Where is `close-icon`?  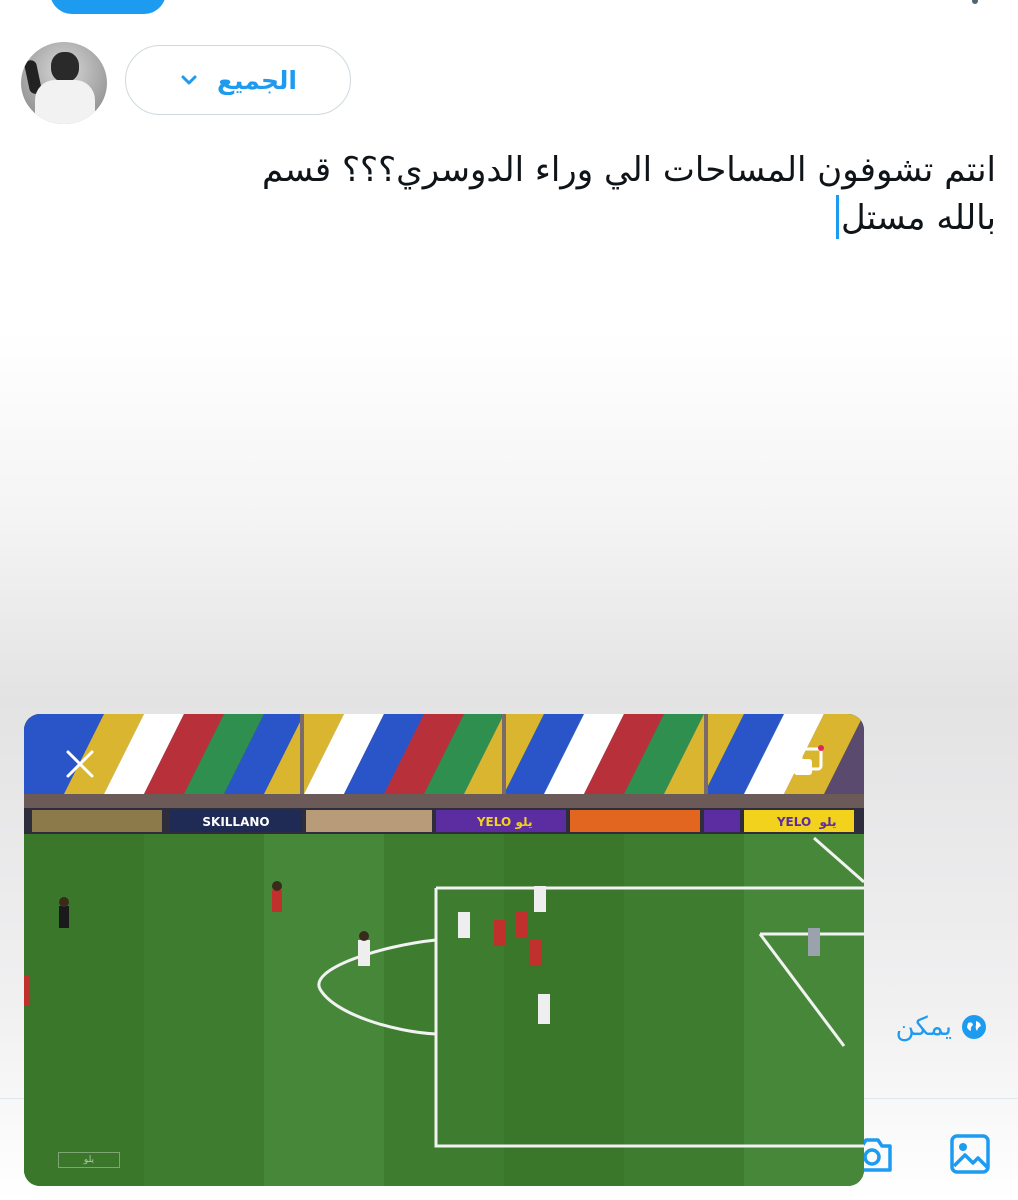 close-icon is located at coordinates (80, 764).